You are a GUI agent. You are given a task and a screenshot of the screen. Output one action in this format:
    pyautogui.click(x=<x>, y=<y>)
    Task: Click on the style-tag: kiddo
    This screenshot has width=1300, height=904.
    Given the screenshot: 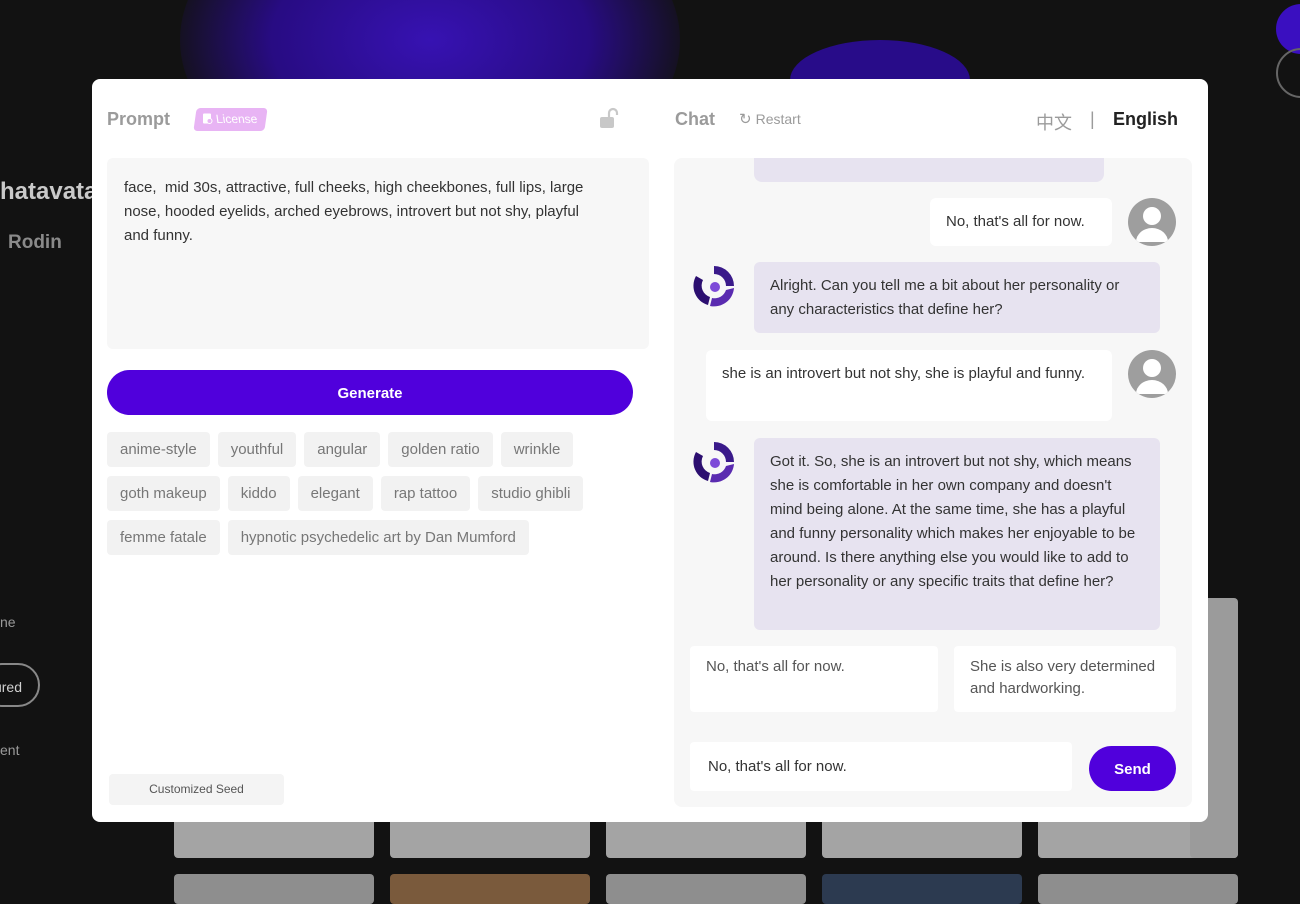 What is the action you would take?
    pyautogui.click(x=258, y=493)
    